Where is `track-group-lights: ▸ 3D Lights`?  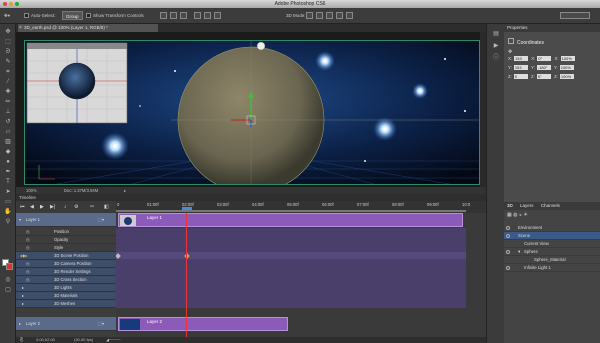 track-group-lights: ▸ 3D Lights is located at coordinates (66, 288).